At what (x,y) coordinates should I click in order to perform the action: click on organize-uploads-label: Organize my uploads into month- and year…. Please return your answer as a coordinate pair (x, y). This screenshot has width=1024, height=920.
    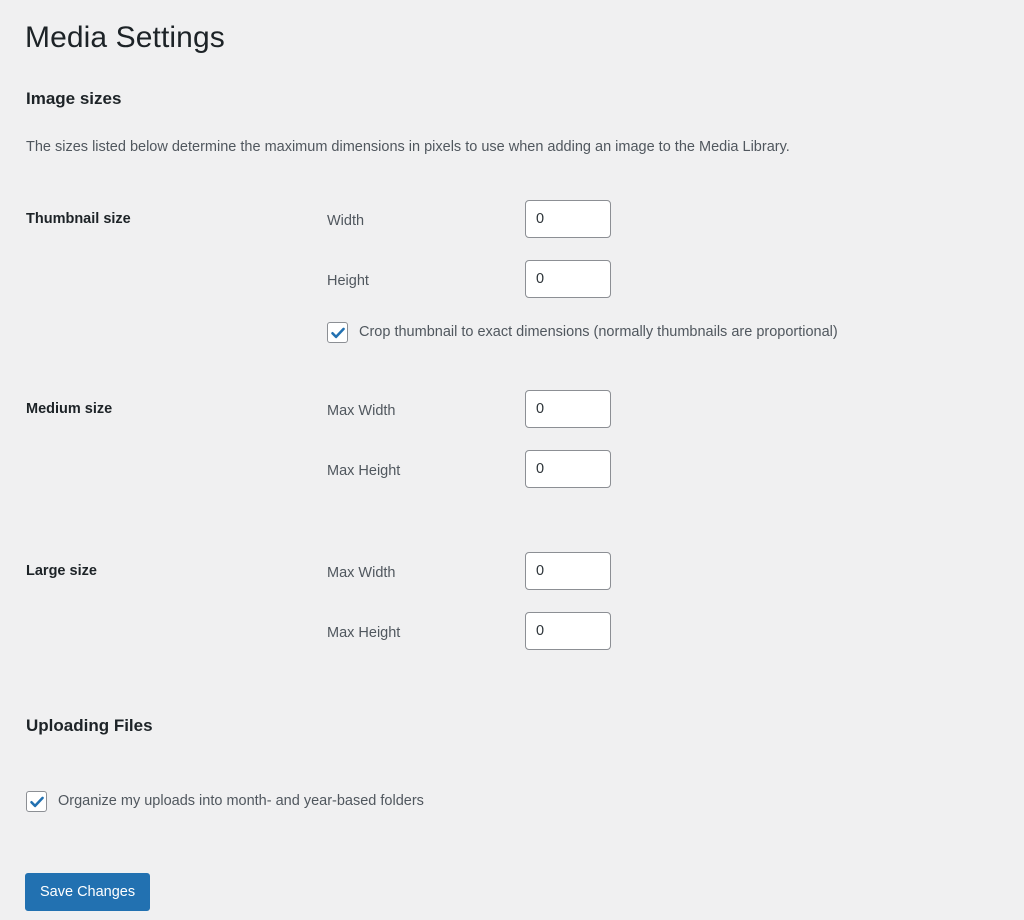
    Looking at the image, I should click on (241, 801).